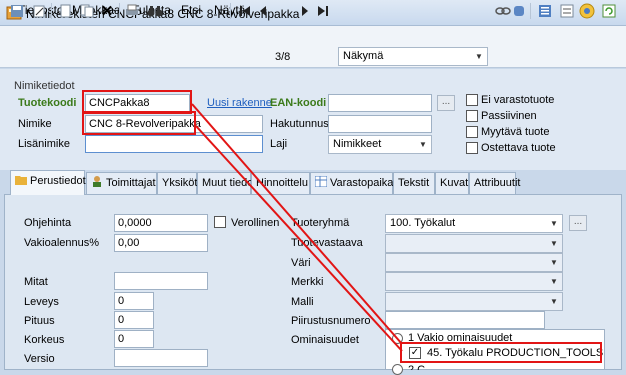 Image resolution: width=626 pixels, height=375 pixels. What do you see at coordinates (21, 178) in the screenshot?
I see `folder-icon` at bounding box center [21, 178].